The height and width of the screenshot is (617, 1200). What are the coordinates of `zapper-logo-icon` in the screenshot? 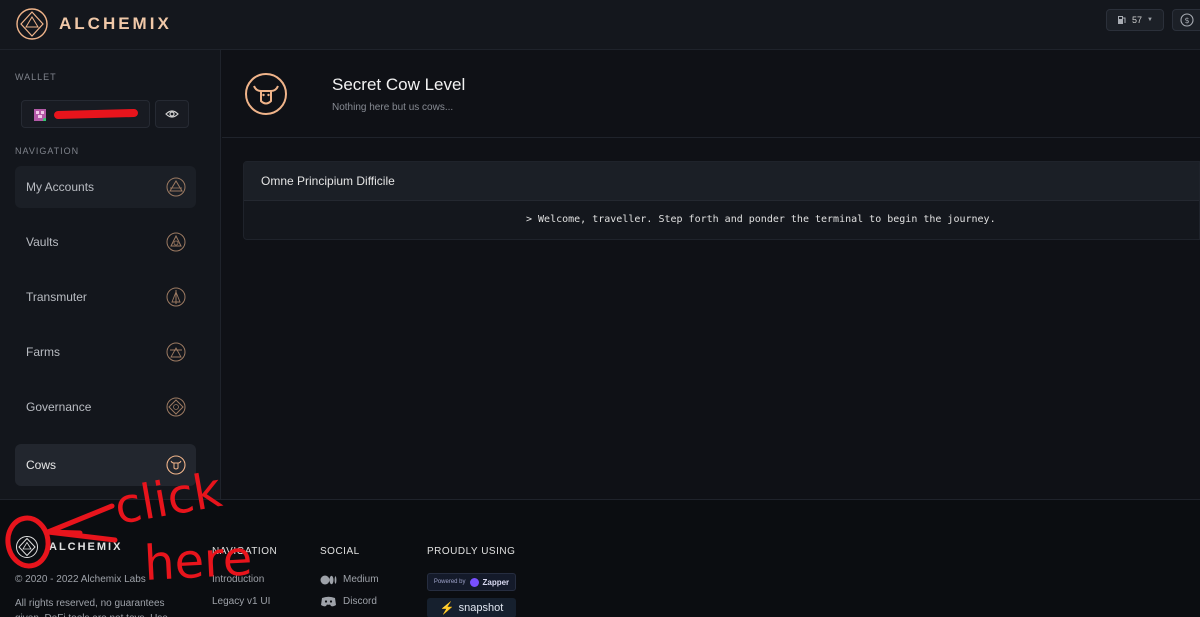 It's located at (474, 582).